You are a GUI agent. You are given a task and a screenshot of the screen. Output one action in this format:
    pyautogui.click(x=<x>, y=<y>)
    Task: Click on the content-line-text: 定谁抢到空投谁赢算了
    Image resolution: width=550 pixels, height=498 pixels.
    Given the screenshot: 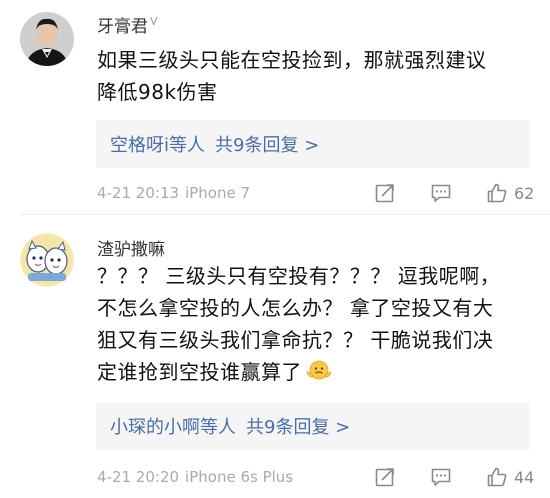 What is the action you would take?
    pyautogui.click(x=199, y=372)
    